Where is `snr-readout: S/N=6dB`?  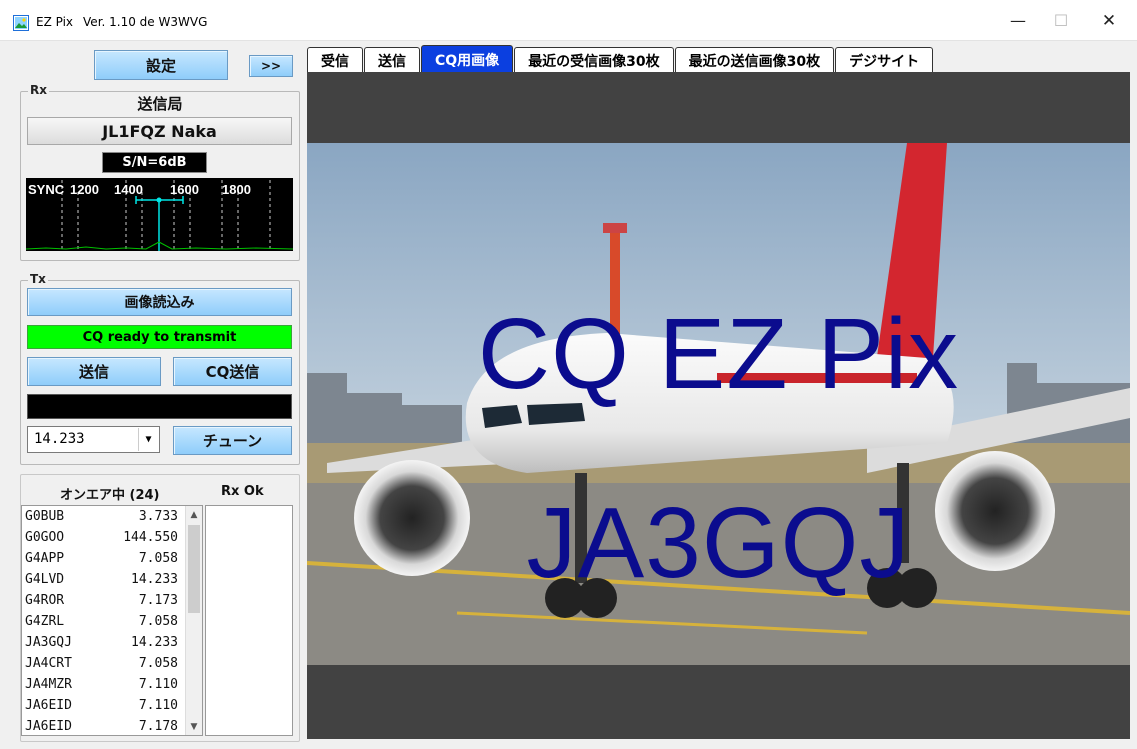 snr-readout: S/N=6dB is located at coordinates (154, 162).